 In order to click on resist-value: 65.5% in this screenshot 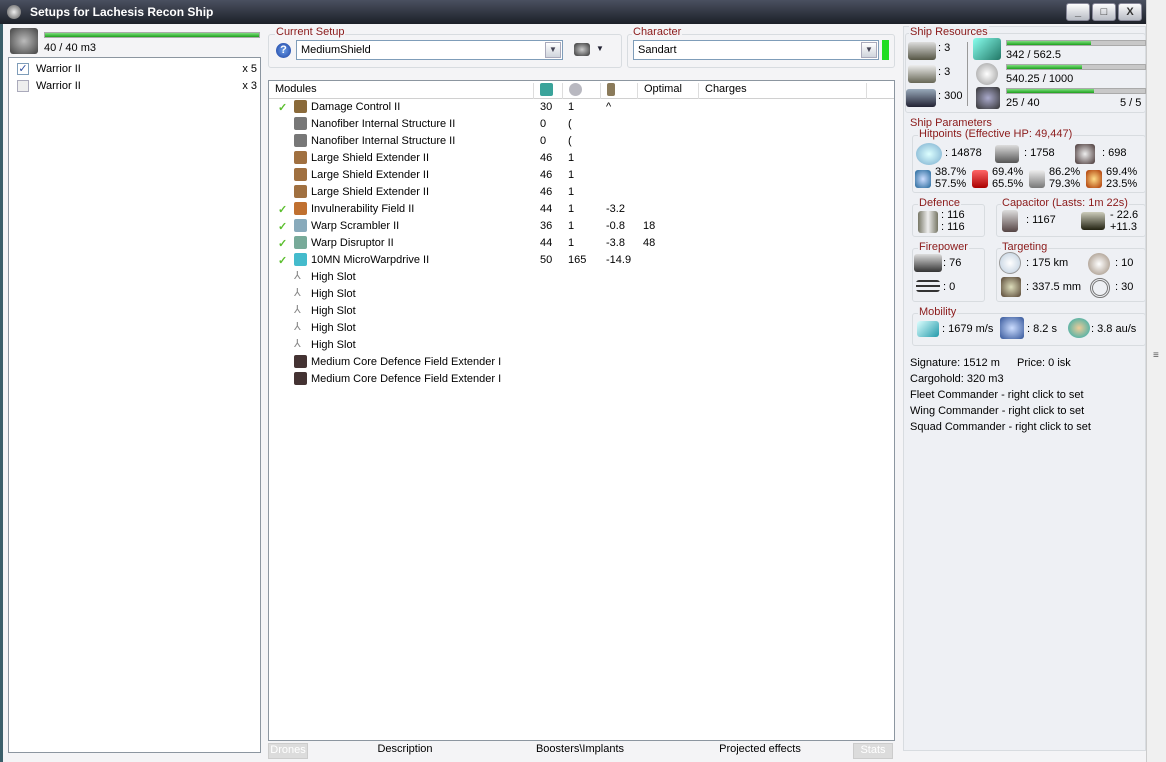, I will do `click(1008, 184)`.